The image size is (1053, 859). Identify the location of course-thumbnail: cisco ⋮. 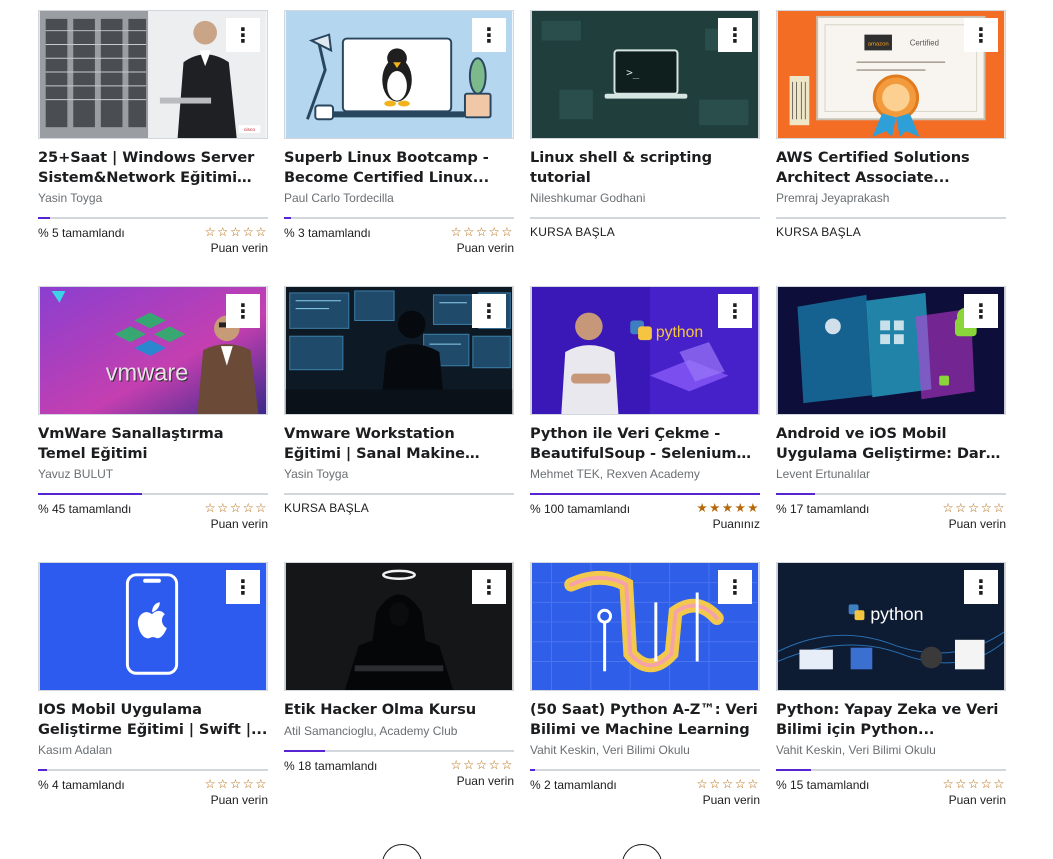
(153, 74).